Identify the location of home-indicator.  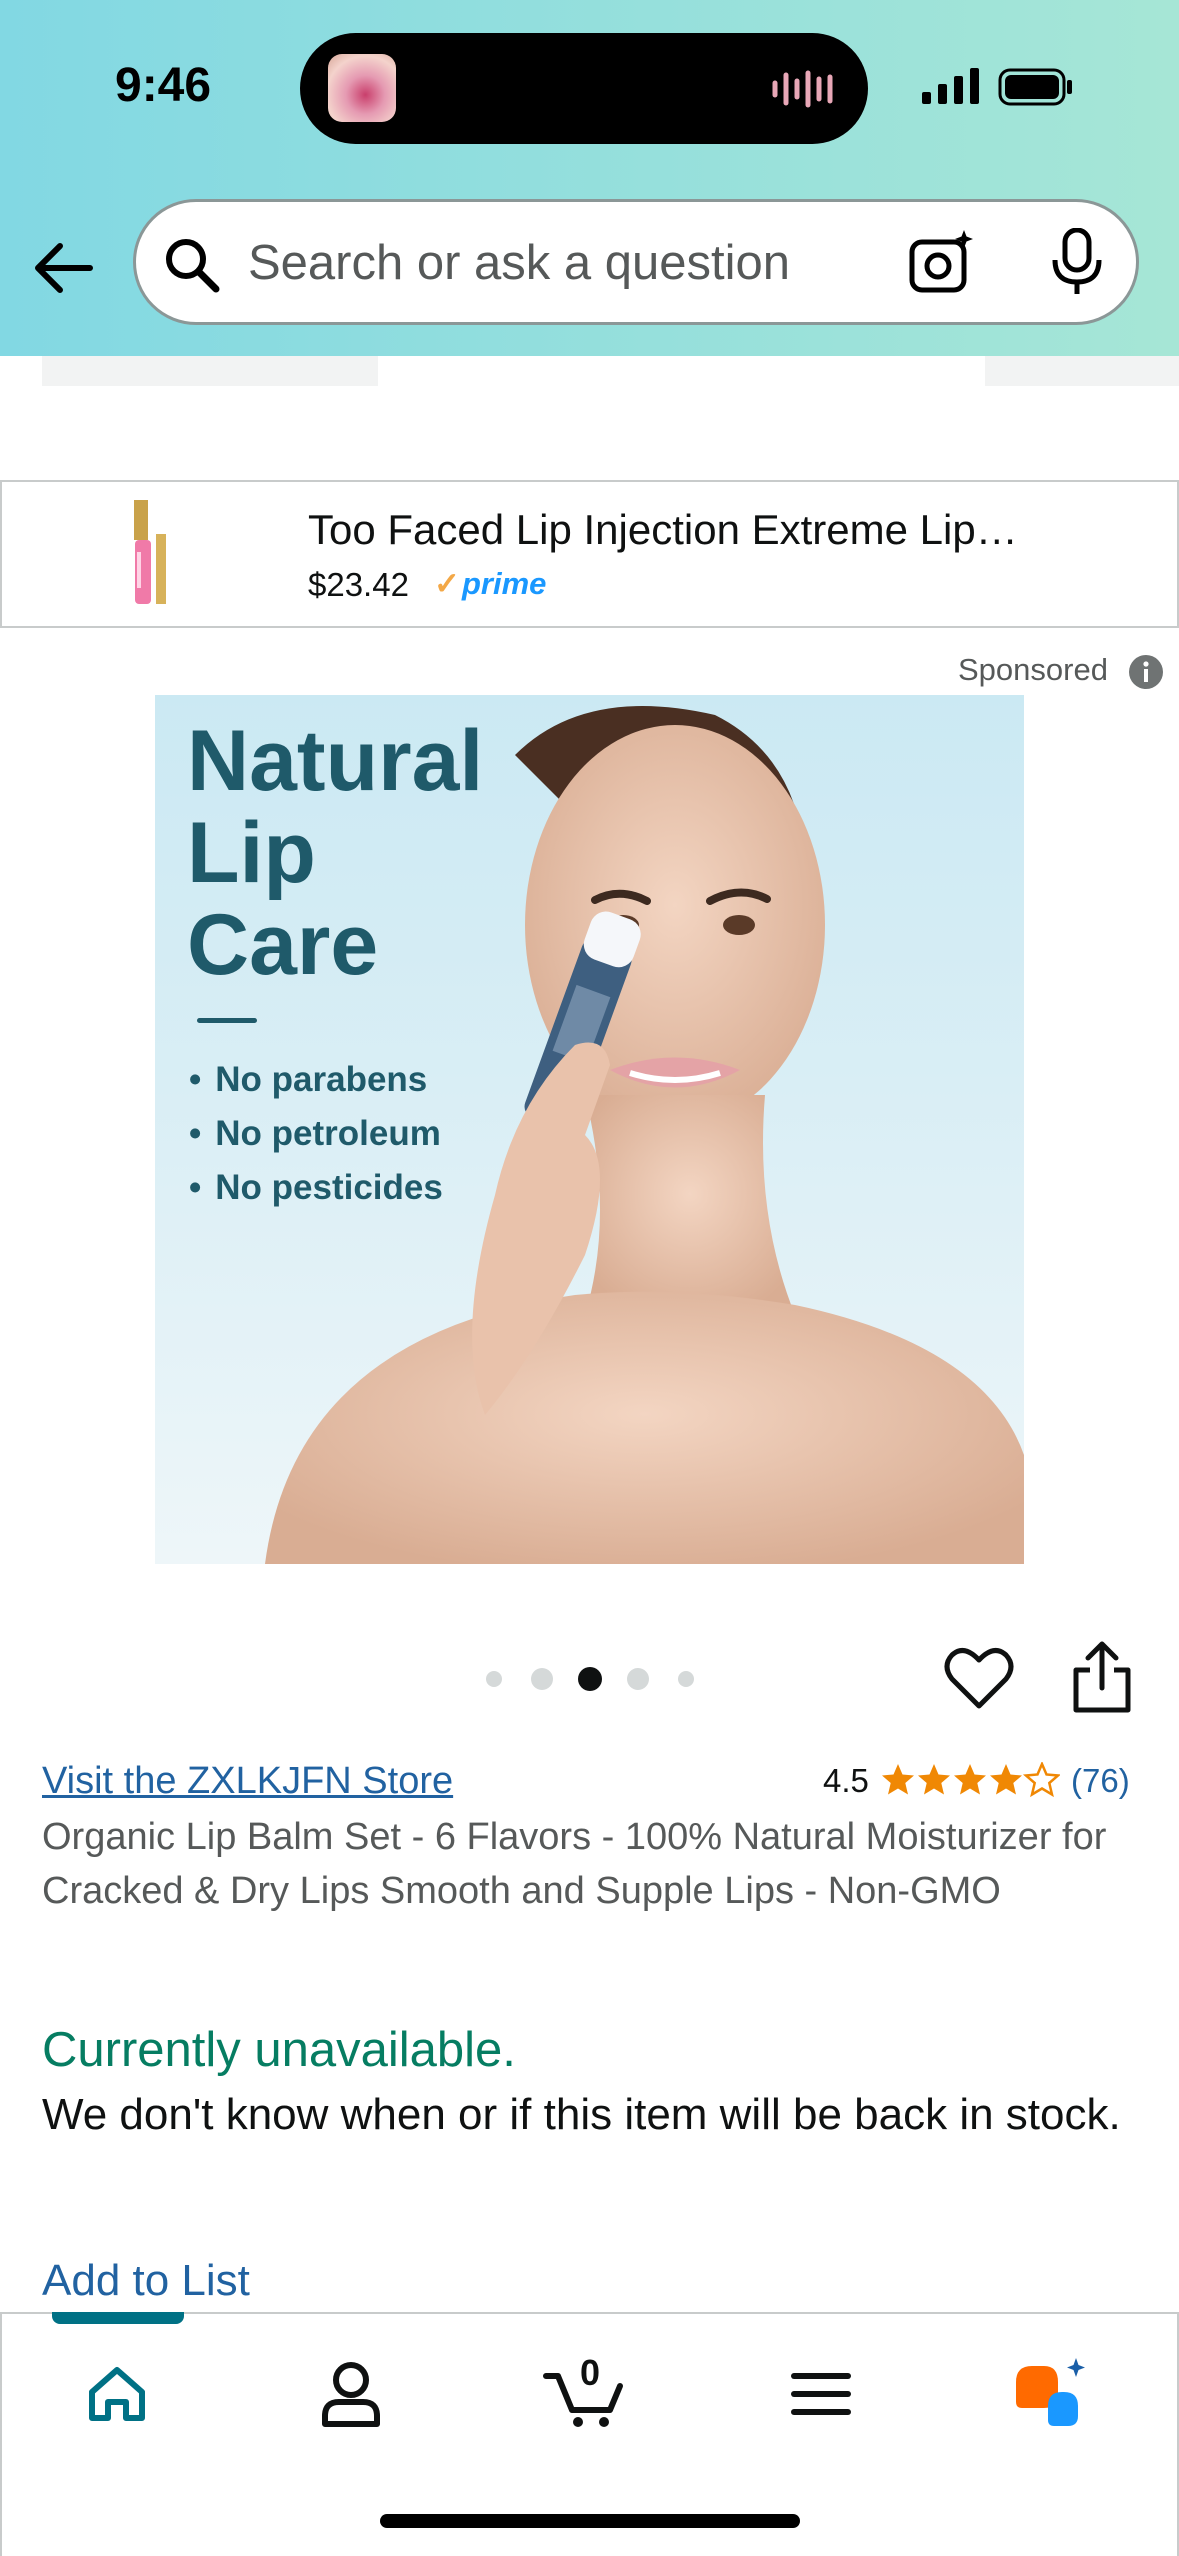
(590, 2521).